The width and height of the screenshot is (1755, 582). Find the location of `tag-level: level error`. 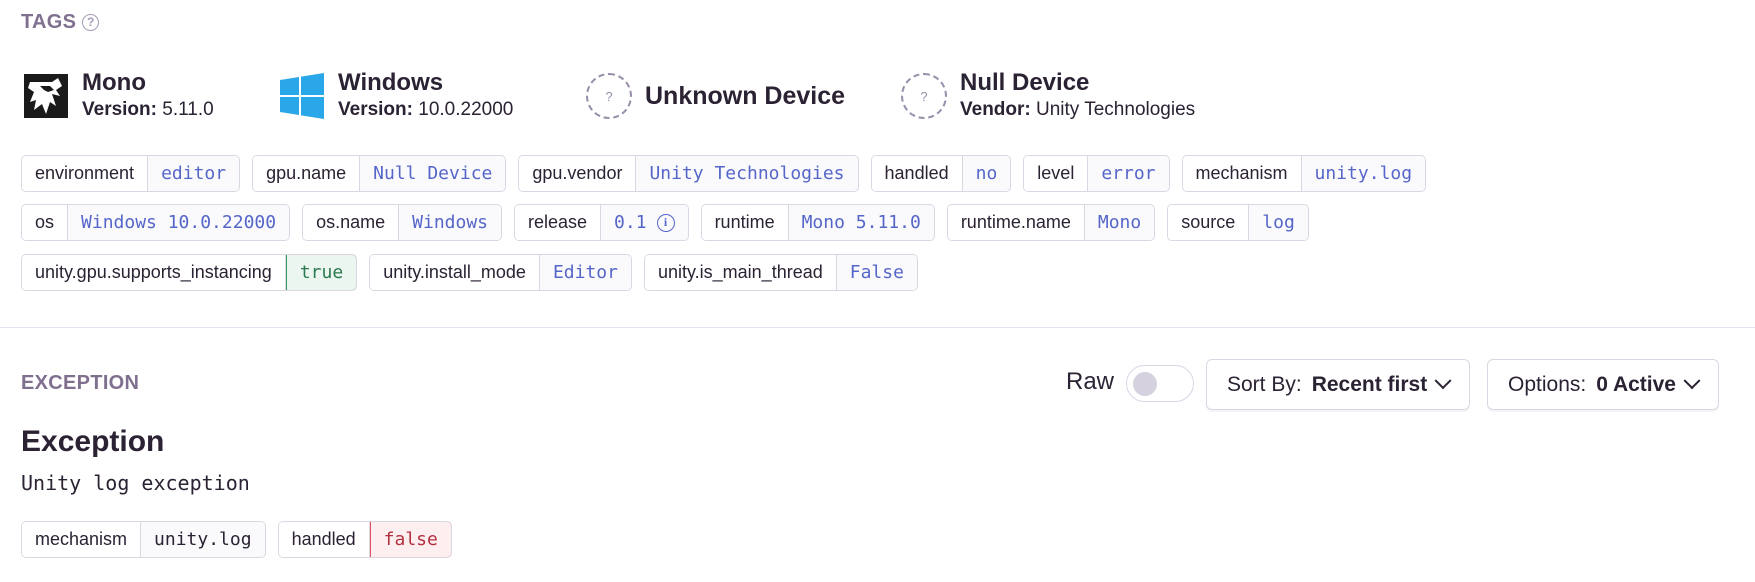

tag-level: level error is located at coordinates (1096, 173).